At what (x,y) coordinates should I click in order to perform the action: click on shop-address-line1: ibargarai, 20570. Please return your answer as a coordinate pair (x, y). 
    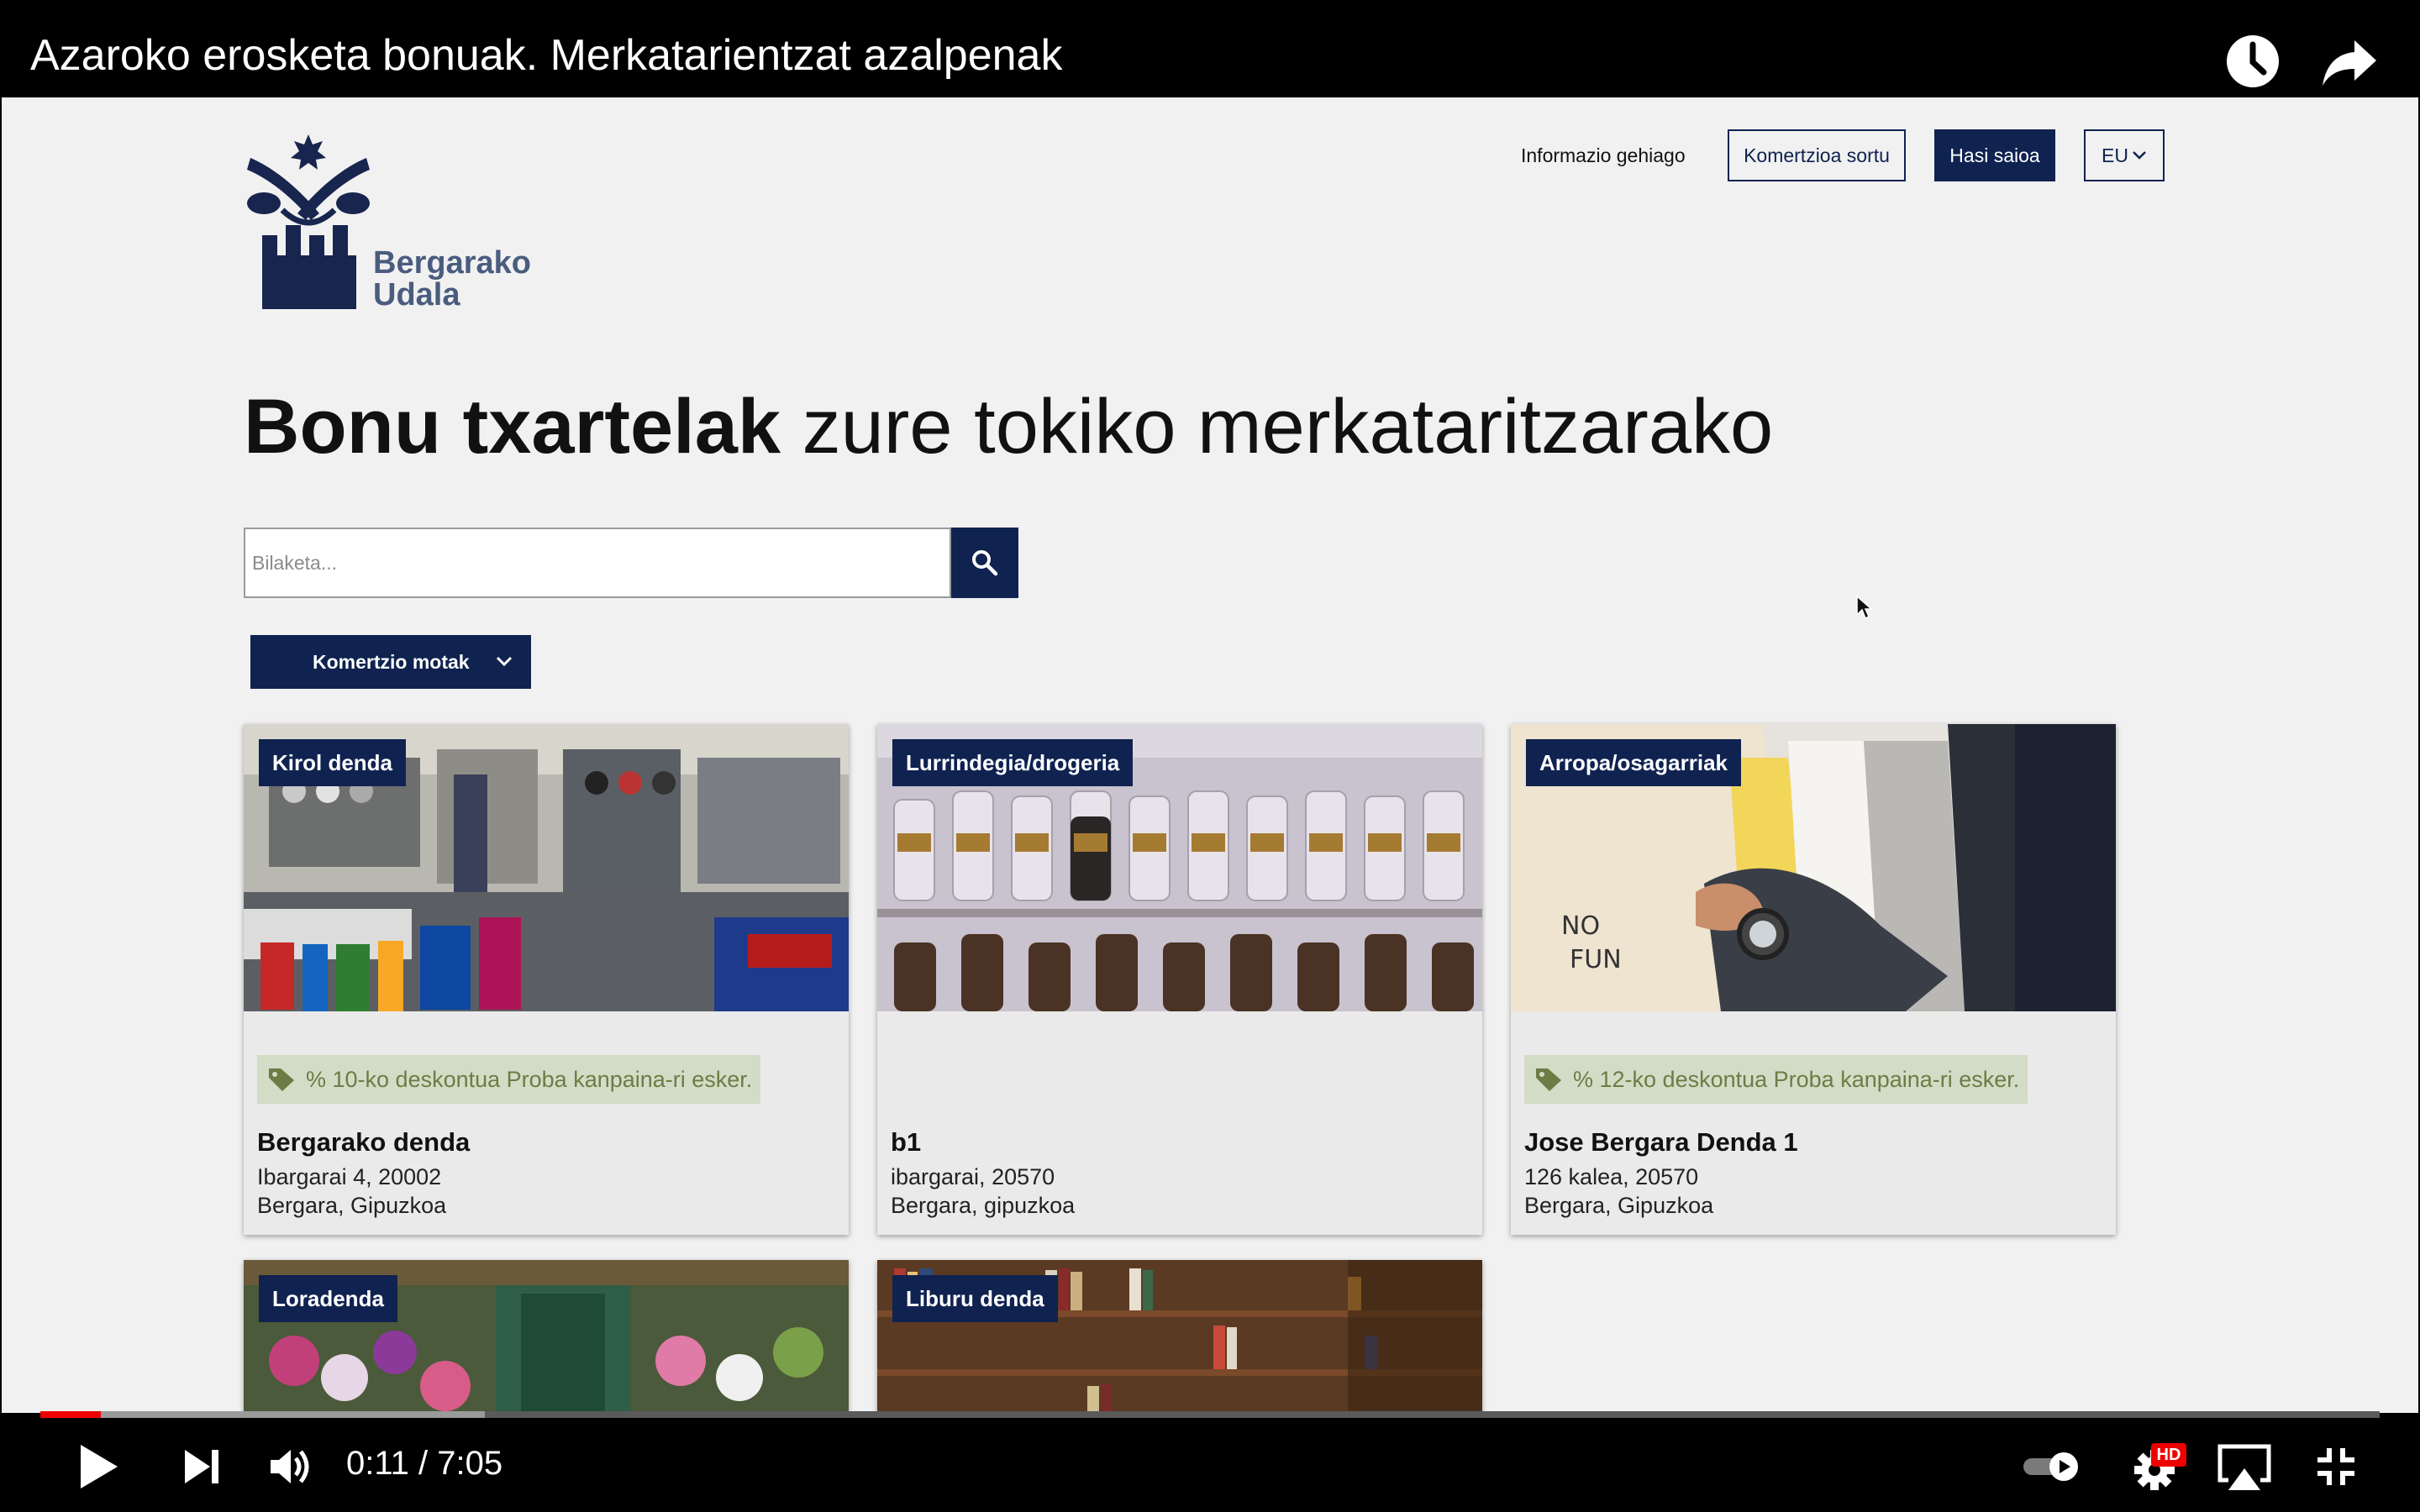
    Looking at the image, I should click on (973, 1176).